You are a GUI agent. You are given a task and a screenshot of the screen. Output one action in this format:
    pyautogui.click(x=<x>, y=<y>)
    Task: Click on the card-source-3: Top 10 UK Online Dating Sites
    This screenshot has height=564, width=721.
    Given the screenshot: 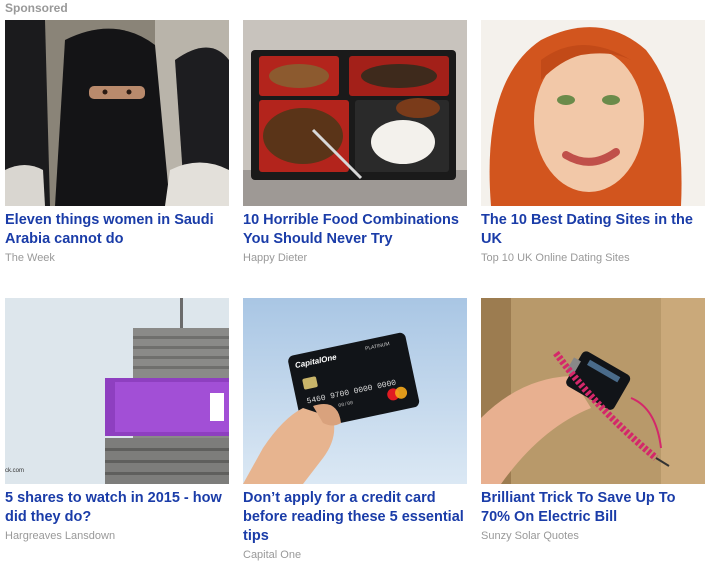 What is the action you would take?
    pyautogui.click(x=555, y=258)
    